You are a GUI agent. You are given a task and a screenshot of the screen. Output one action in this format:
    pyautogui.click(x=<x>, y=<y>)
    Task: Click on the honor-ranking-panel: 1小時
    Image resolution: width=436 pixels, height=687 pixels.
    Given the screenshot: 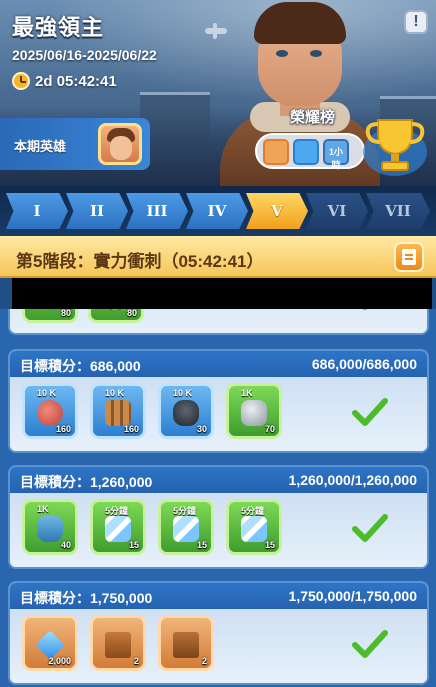 What is the action you would take?
    pyautogui.click(x=310, y=151)
    